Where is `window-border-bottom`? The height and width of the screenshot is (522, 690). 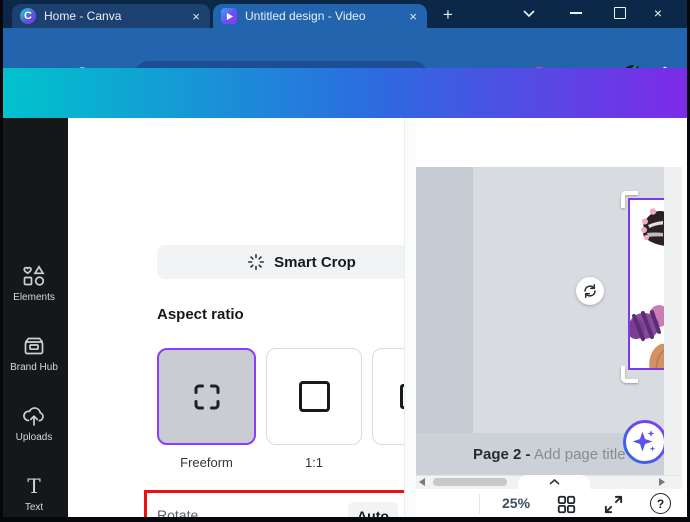
window-border-bottom is located at coordinates (345, 519).